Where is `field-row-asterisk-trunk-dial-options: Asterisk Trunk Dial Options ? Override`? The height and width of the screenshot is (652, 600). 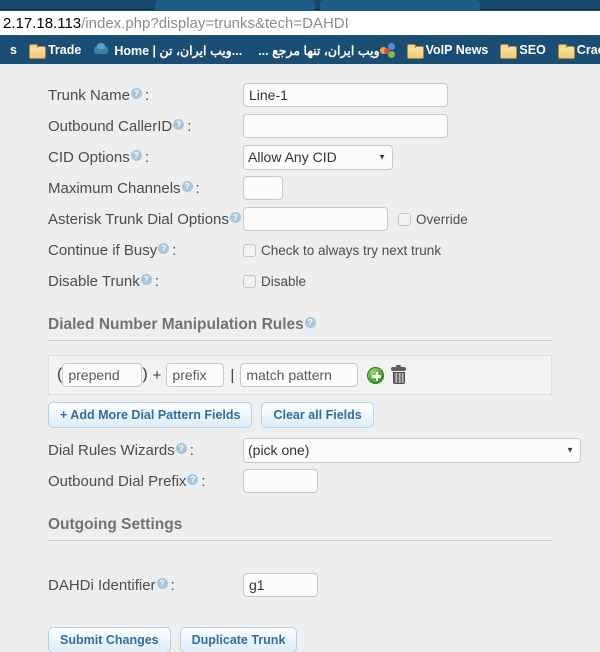
field-row-asterisk-trunk-dial-options: Asterisk Trunk Dial Options ? Override is located at coordinates (324, 219).